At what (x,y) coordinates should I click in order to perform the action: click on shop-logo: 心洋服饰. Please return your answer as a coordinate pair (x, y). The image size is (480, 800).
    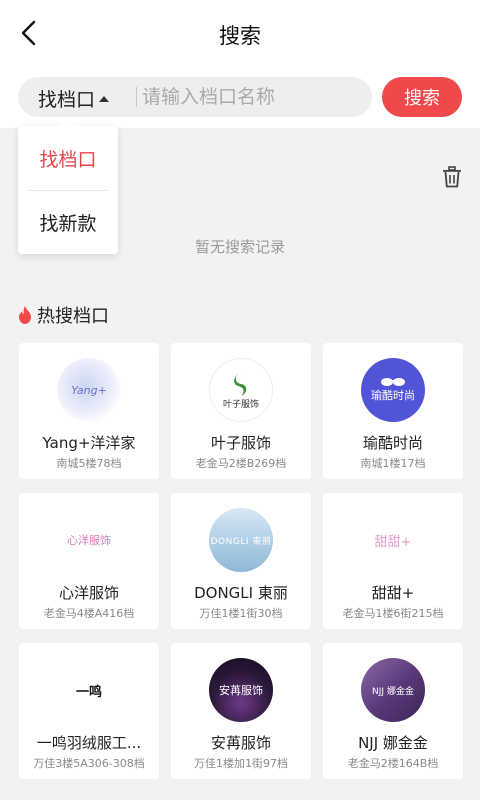
    Looking at the image, I should click on (89, 540).